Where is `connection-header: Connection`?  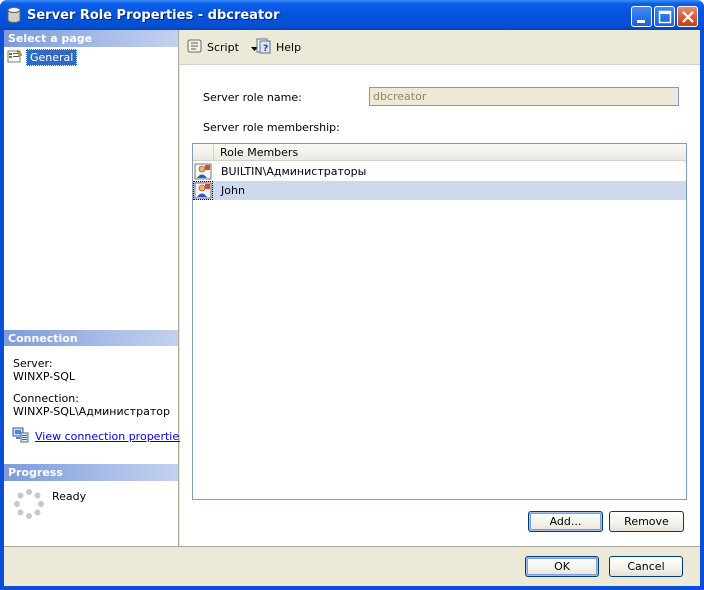
connection-header: Connection is located at coordinates (91, 338).